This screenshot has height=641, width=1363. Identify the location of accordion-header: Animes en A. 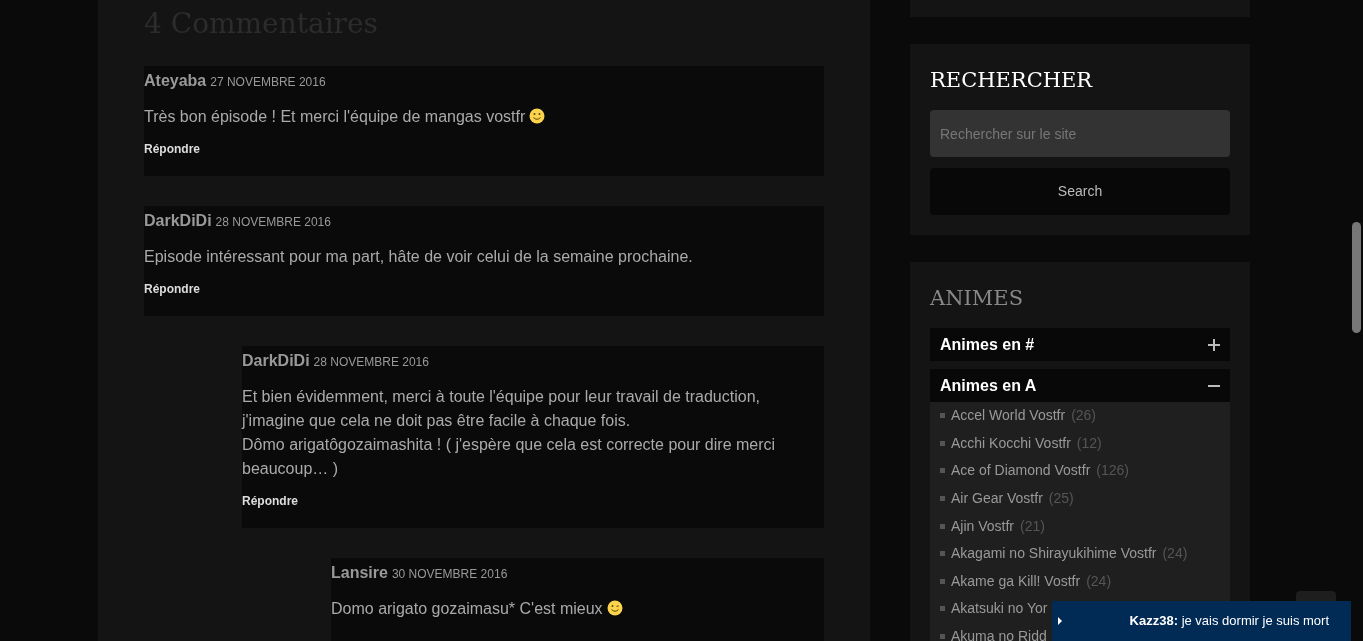
(1080, 385).